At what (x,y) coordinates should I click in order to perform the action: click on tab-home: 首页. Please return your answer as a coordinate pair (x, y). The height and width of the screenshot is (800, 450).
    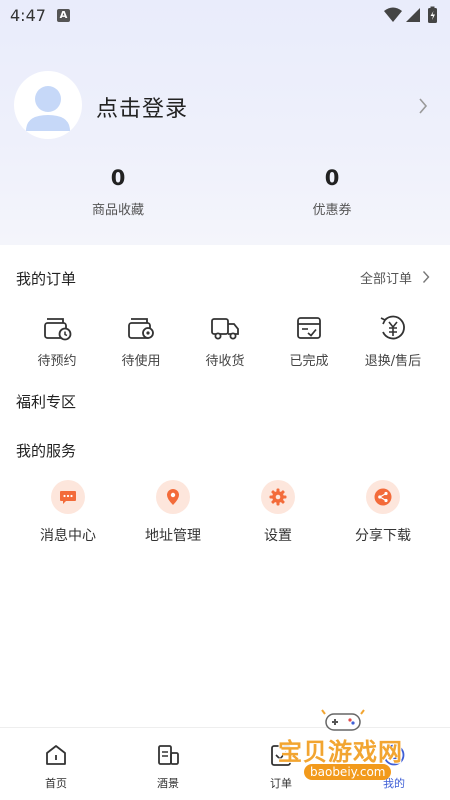
    Looking at the image, I should click on (56, 766).